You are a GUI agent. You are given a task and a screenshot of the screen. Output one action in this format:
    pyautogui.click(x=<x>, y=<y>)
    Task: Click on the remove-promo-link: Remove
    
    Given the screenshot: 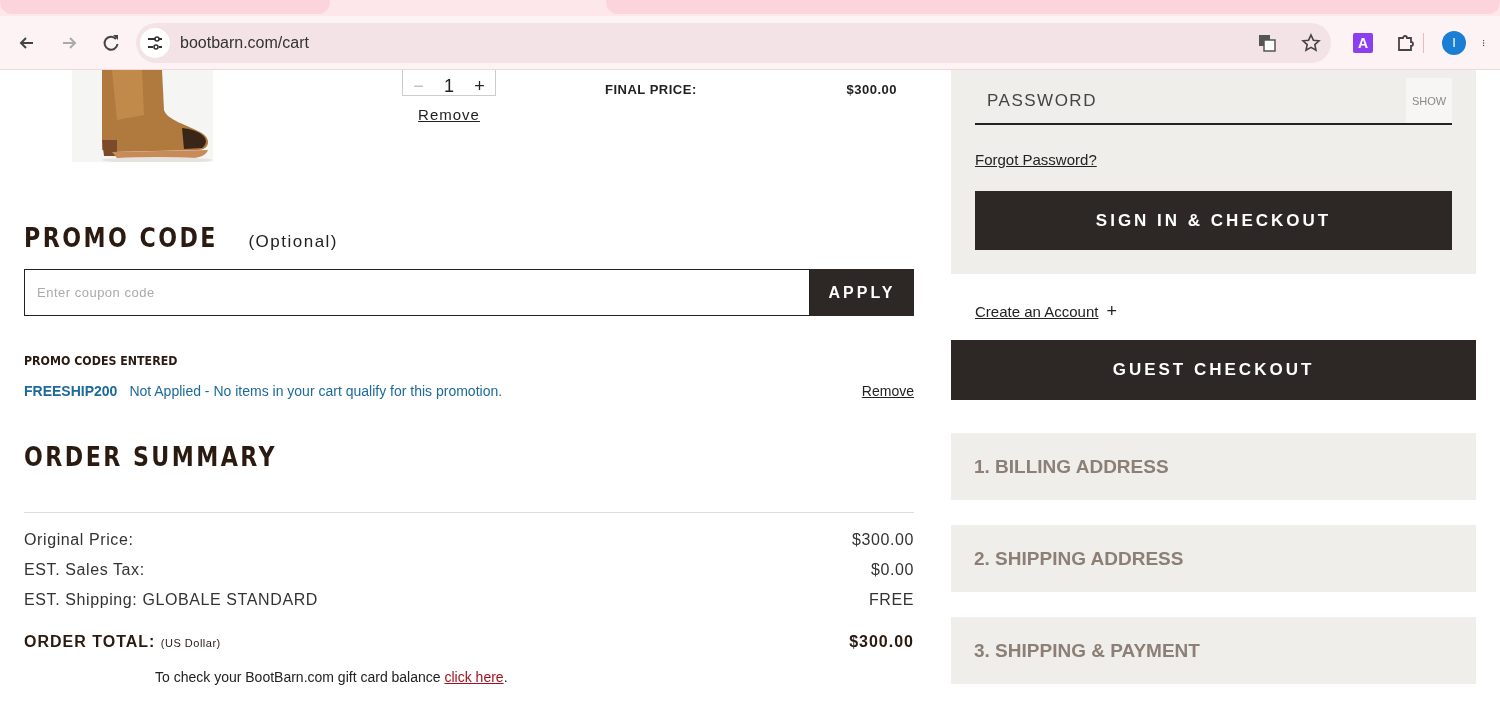 What is the action you would take?
    pyautogui.click(x=887, y=391)
    